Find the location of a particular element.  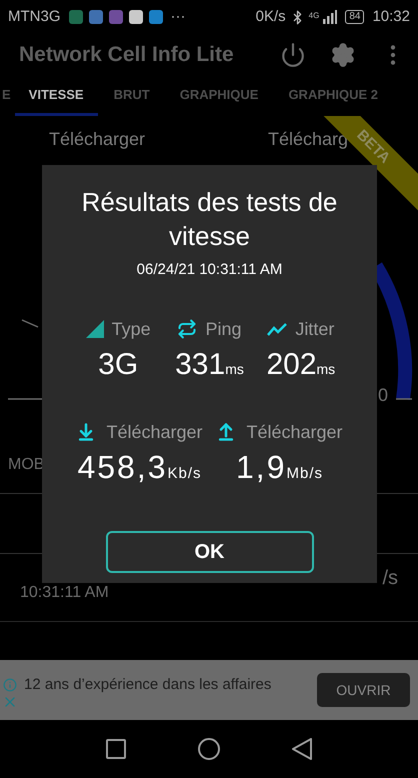

power-icon is located at coordinates (293, 55).